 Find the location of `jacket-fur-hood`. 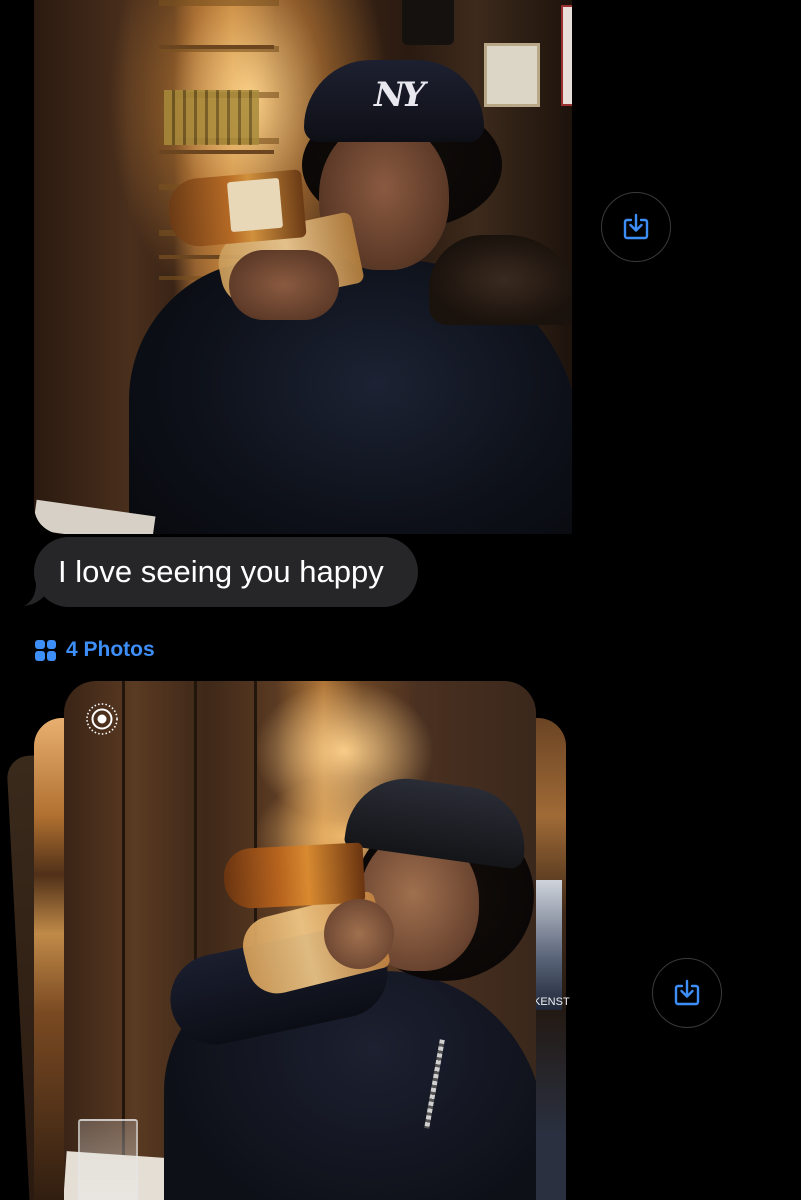

jacket-fur-hood is located at coordinates (500, 280).